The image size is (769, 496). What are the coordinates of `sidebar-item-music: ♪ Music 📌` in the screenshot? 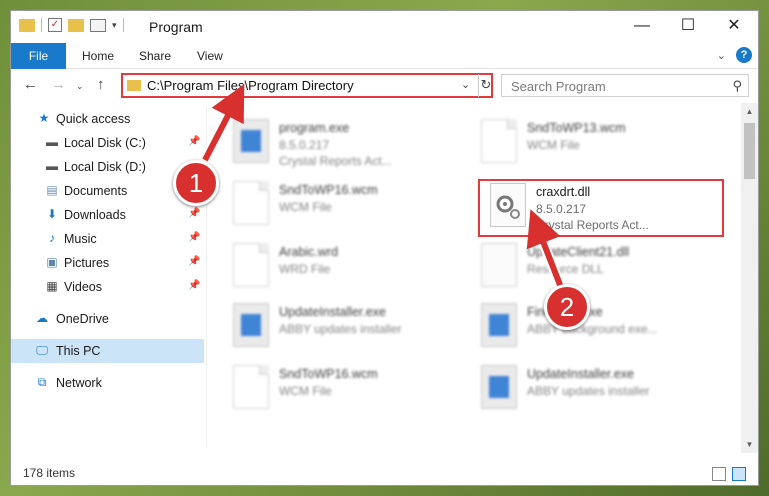 It's located at (107, 239).